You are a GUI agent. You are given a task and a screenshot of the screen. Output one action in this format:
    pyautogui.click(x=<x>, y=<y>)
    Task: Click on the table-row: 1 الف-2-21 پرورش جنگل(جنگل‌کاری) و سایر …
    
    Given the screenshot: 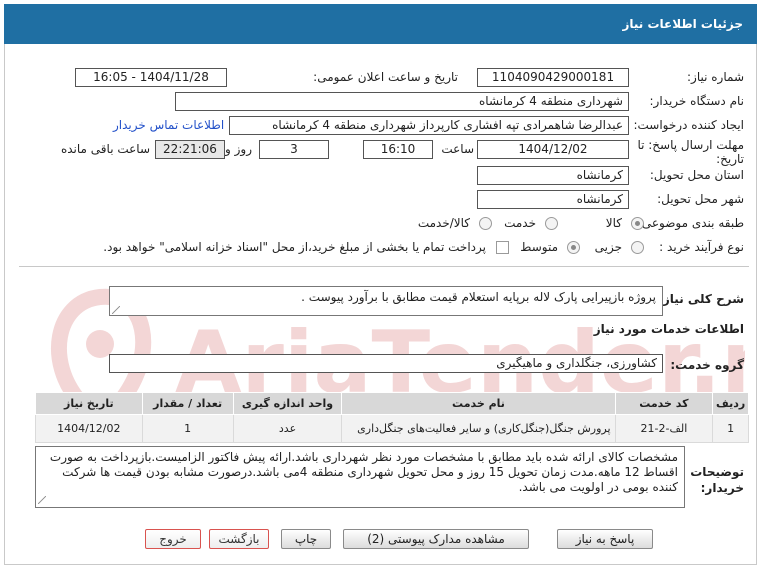 What is the action you would take?
    pyautogui.click(x=392, y=428)
    